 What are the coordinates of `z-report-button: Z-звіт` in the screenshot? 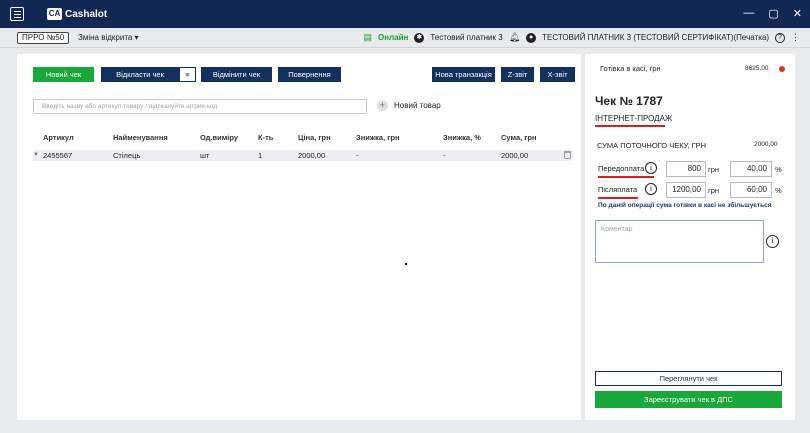 It's located at (517, 74).